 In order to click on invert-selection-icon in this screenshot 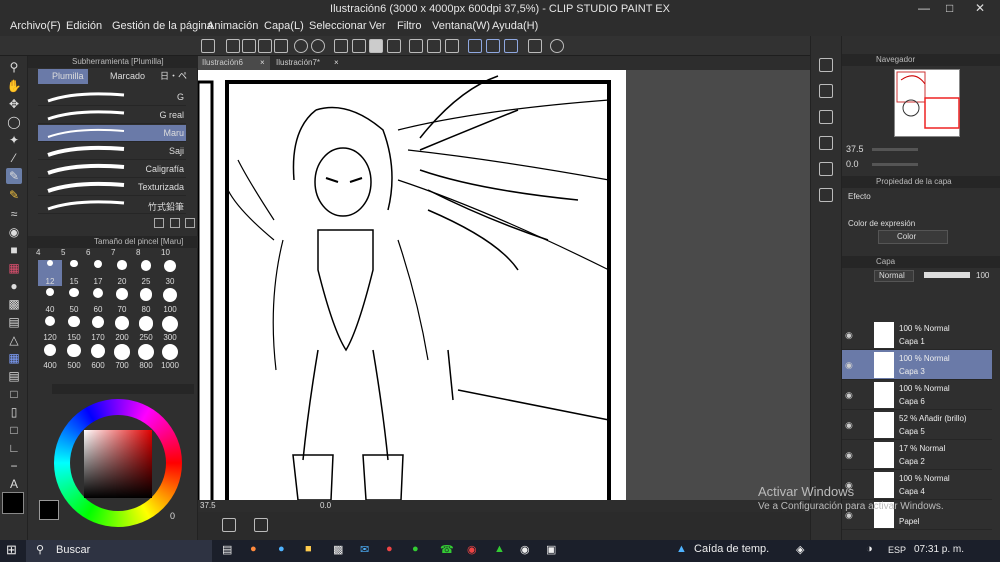, I will do `click(434, 46)`.